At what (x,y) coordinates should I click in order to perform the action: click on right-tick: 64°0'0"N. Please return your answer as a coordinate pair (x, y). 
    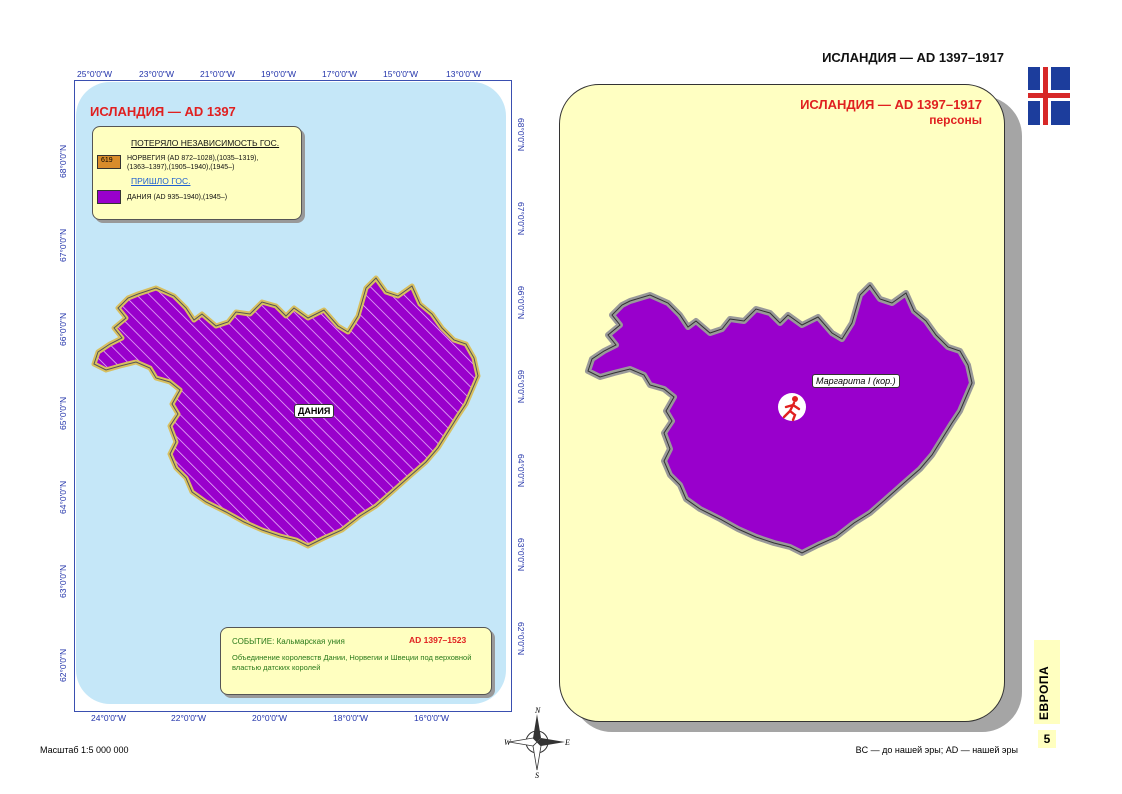
    Looking at the image, I should click on (521, 471).